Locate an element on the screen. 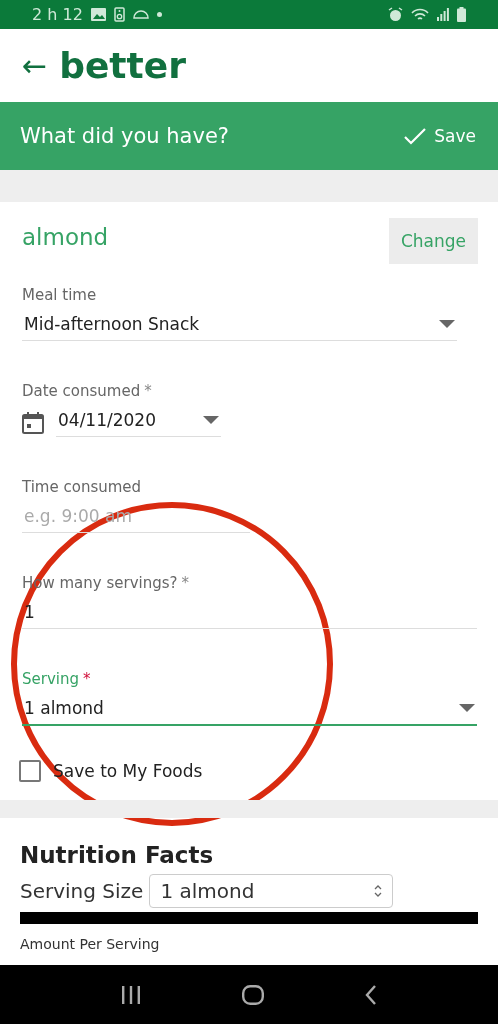 The height and width of the screenshot is (1024, 498). serving-size-select: 1 almond is located at coordinates (271, 891).